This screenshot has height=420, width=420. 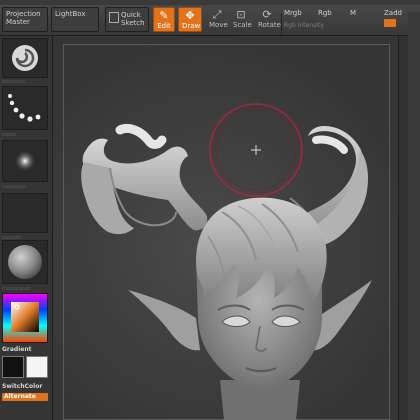 I want to click on crosshair-icon, so click(x=256, y=150).